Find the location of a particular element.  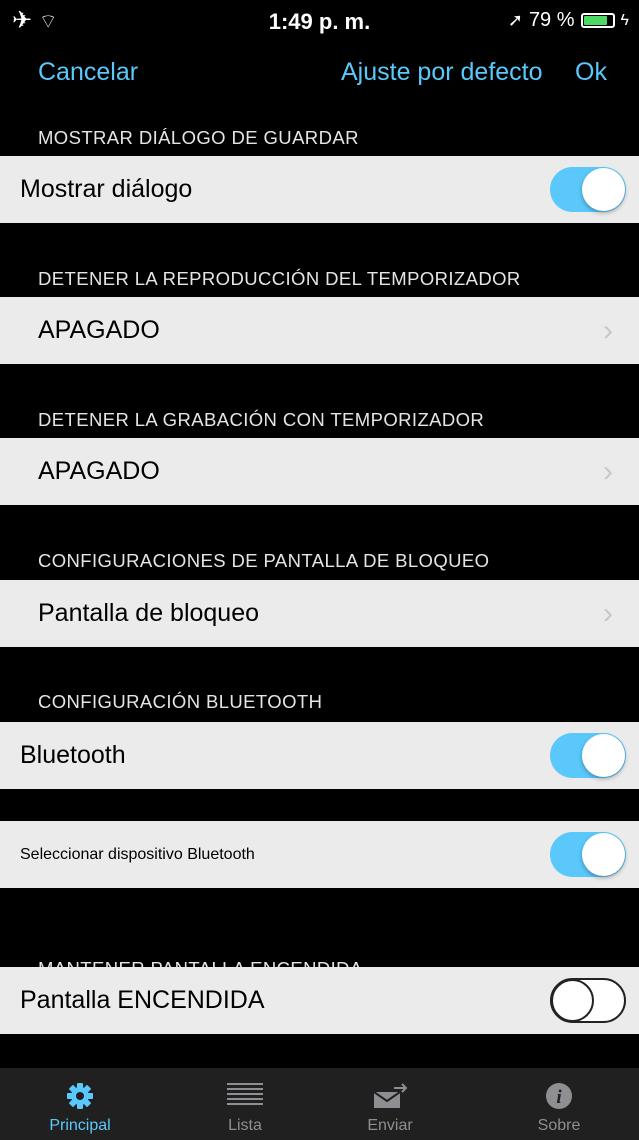

tab-label: Lista is located at coordinates (245, 1125).